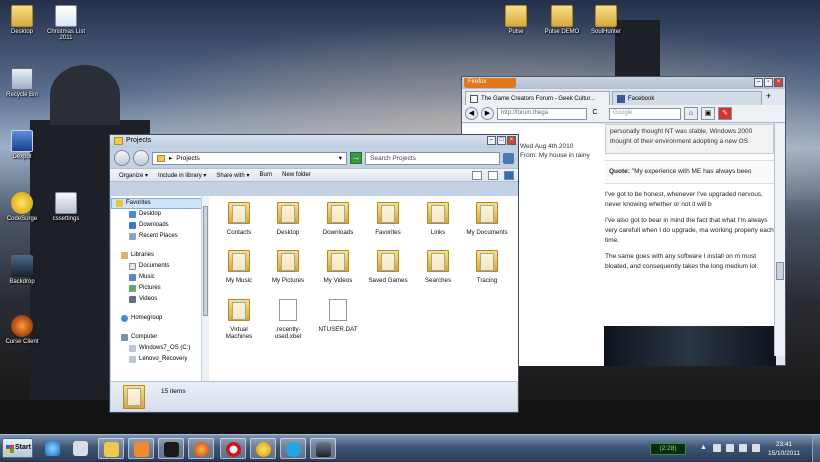 The height and width of the screenshot is (462, 820). I want to click on address-bar: ▸ Projects ▾, so click(249, 158).